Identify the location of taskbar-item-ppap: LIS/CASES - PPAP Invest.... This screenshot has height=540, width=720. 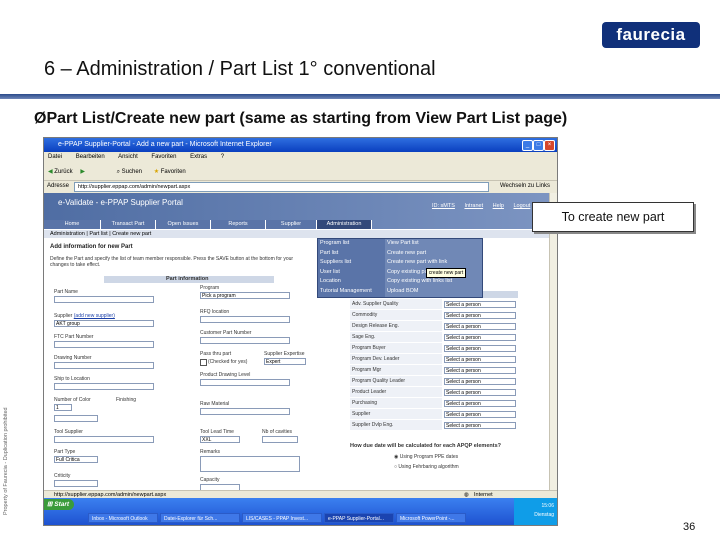
(282, 518).